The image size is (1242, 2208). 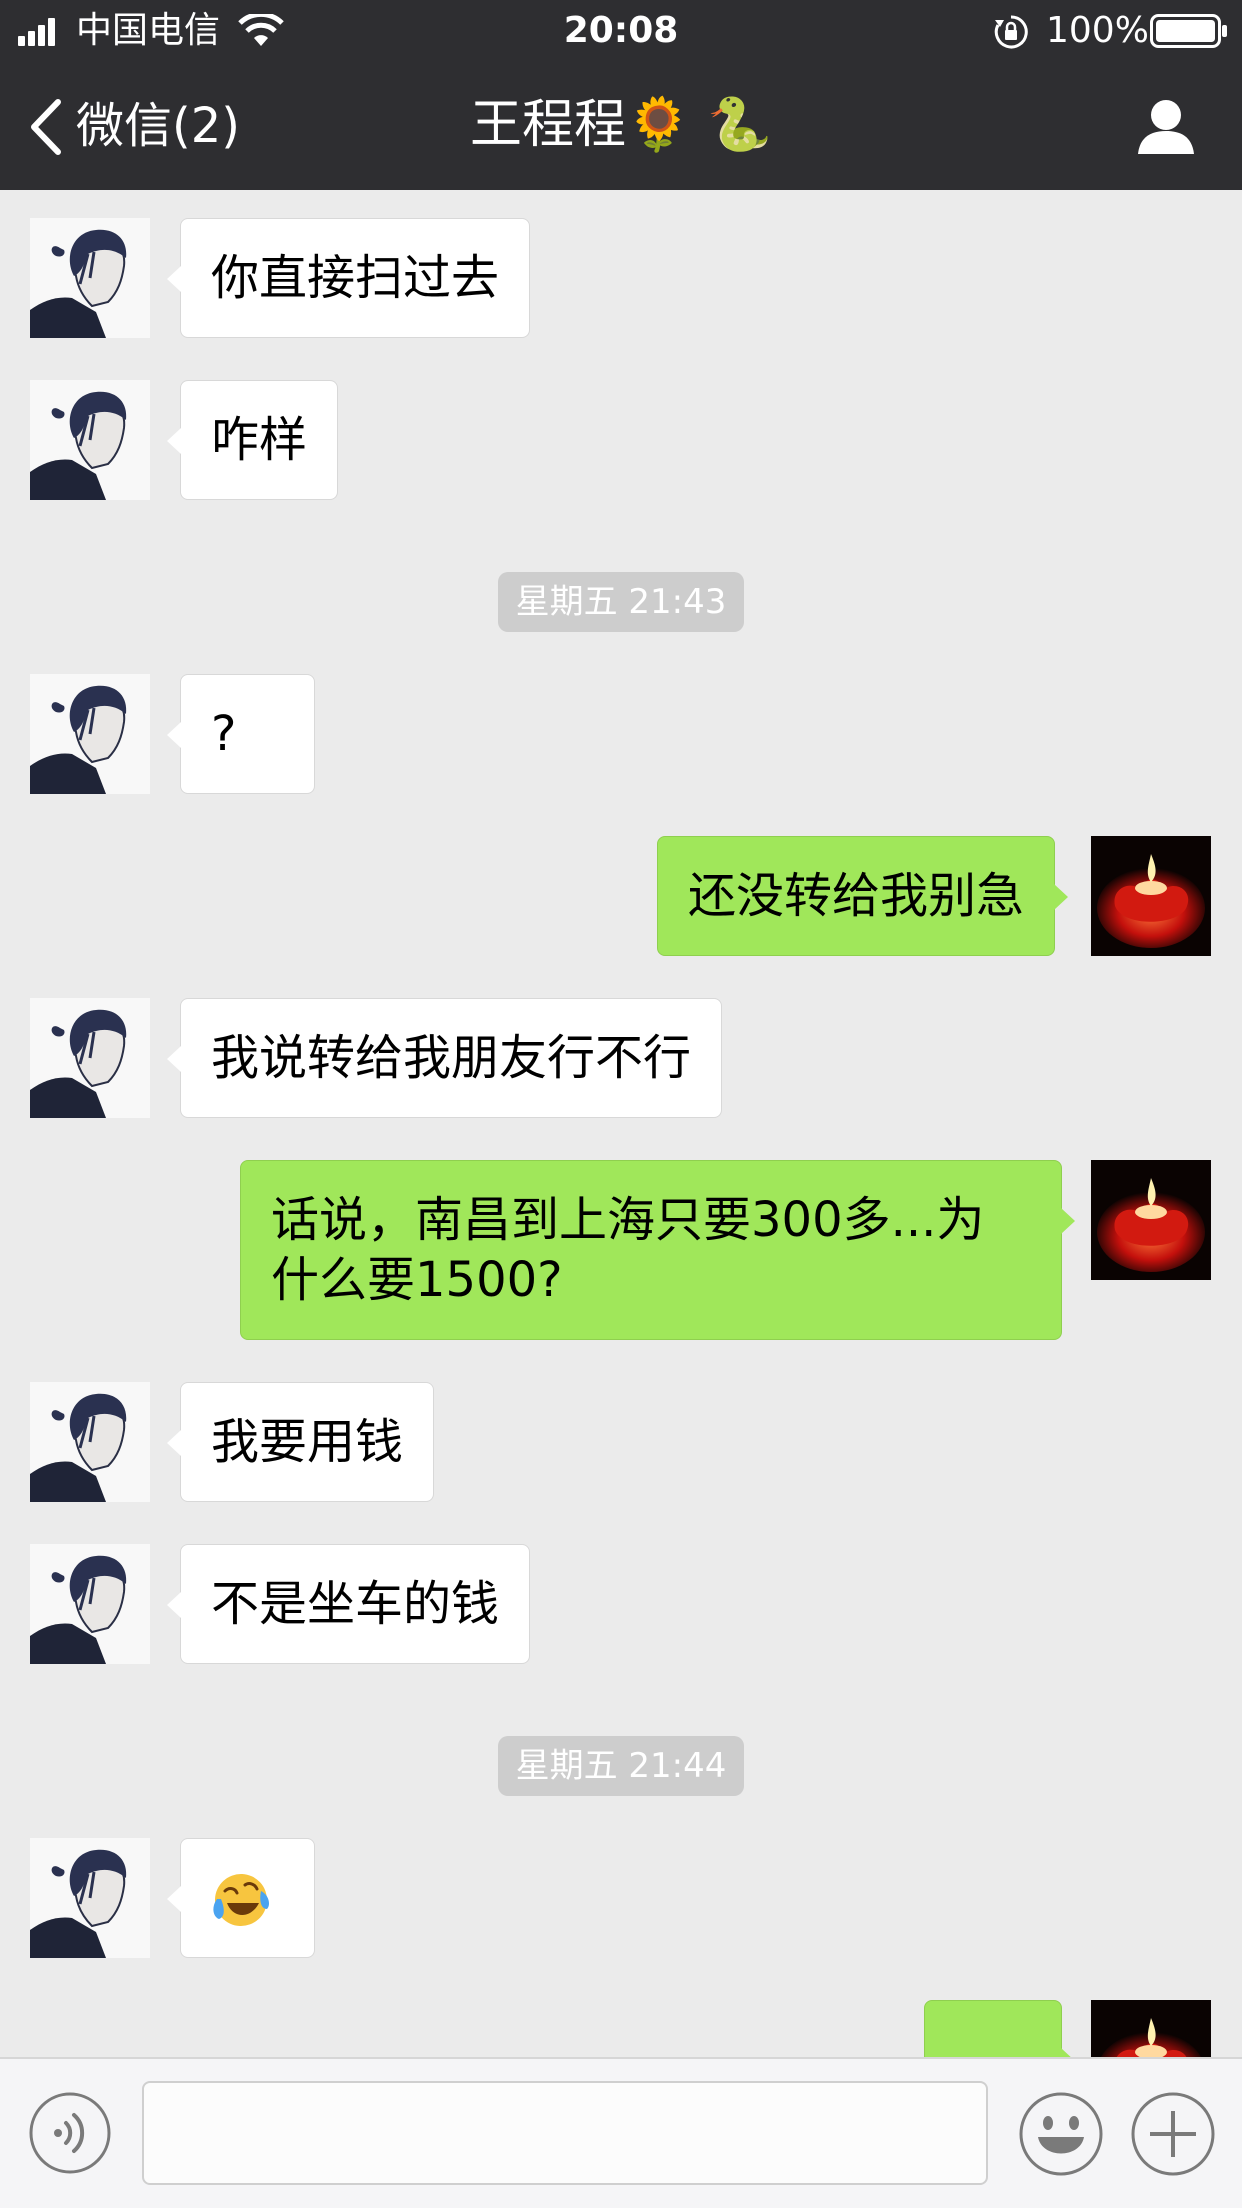 I want to click on message-bubble-sent: 话说，南昌到上海只要300多...为什么要1500?, so click(x=657, y=1250).